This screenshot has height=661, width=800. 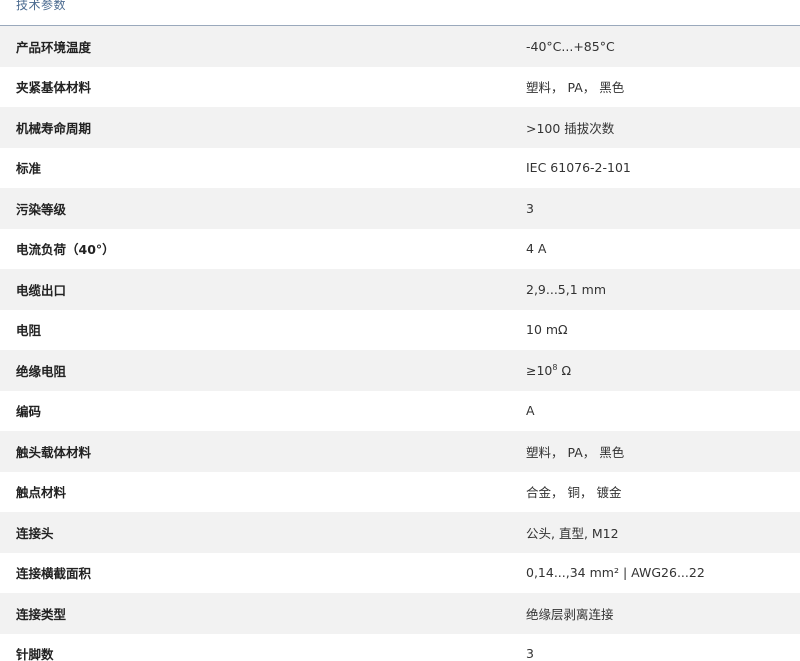 I want to click on spec-value: 2,9...5,1 mm, so click(x=566, y=289).